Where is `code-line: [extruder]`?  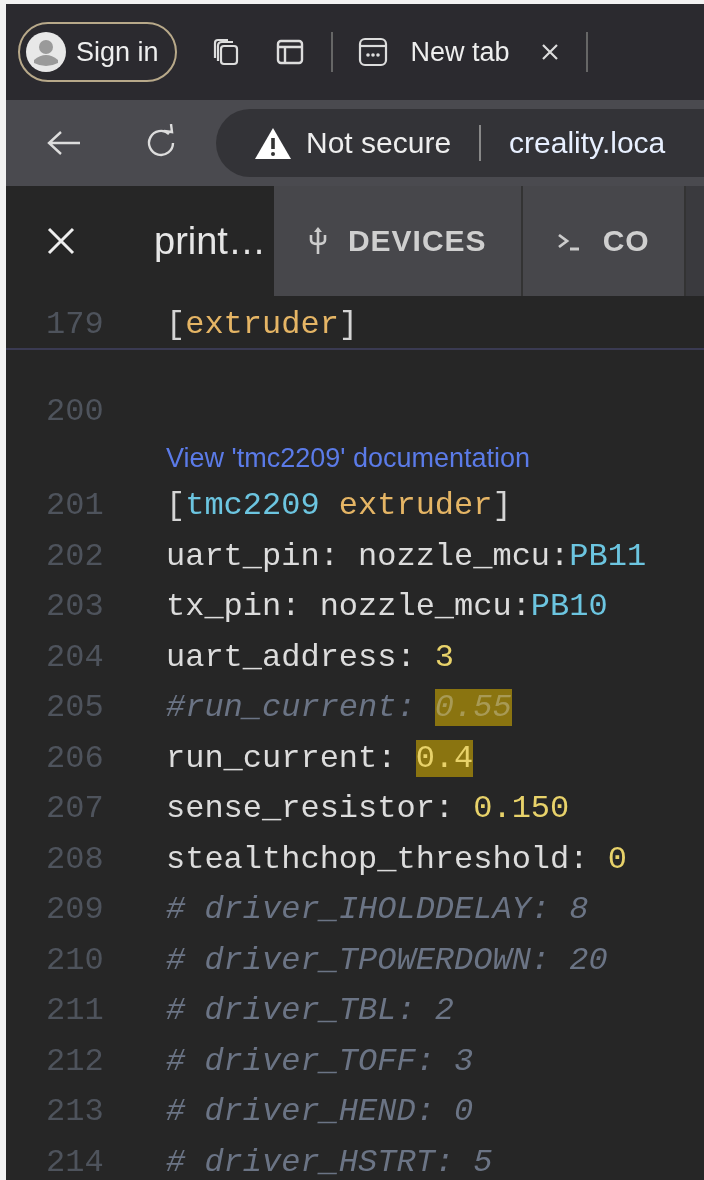 code-line: [extruder] is located at coordinates (262, 324).